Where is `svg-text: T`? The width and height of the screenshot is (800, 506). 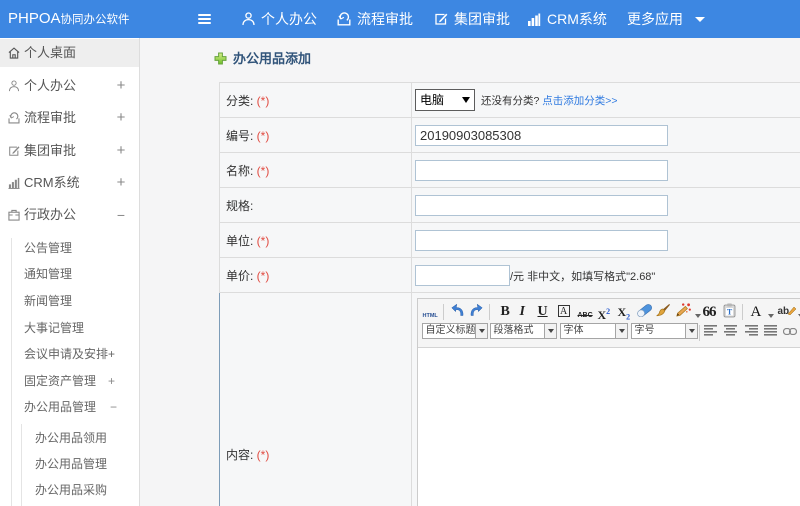
svg-text: T is located at coordinates (729, 311).